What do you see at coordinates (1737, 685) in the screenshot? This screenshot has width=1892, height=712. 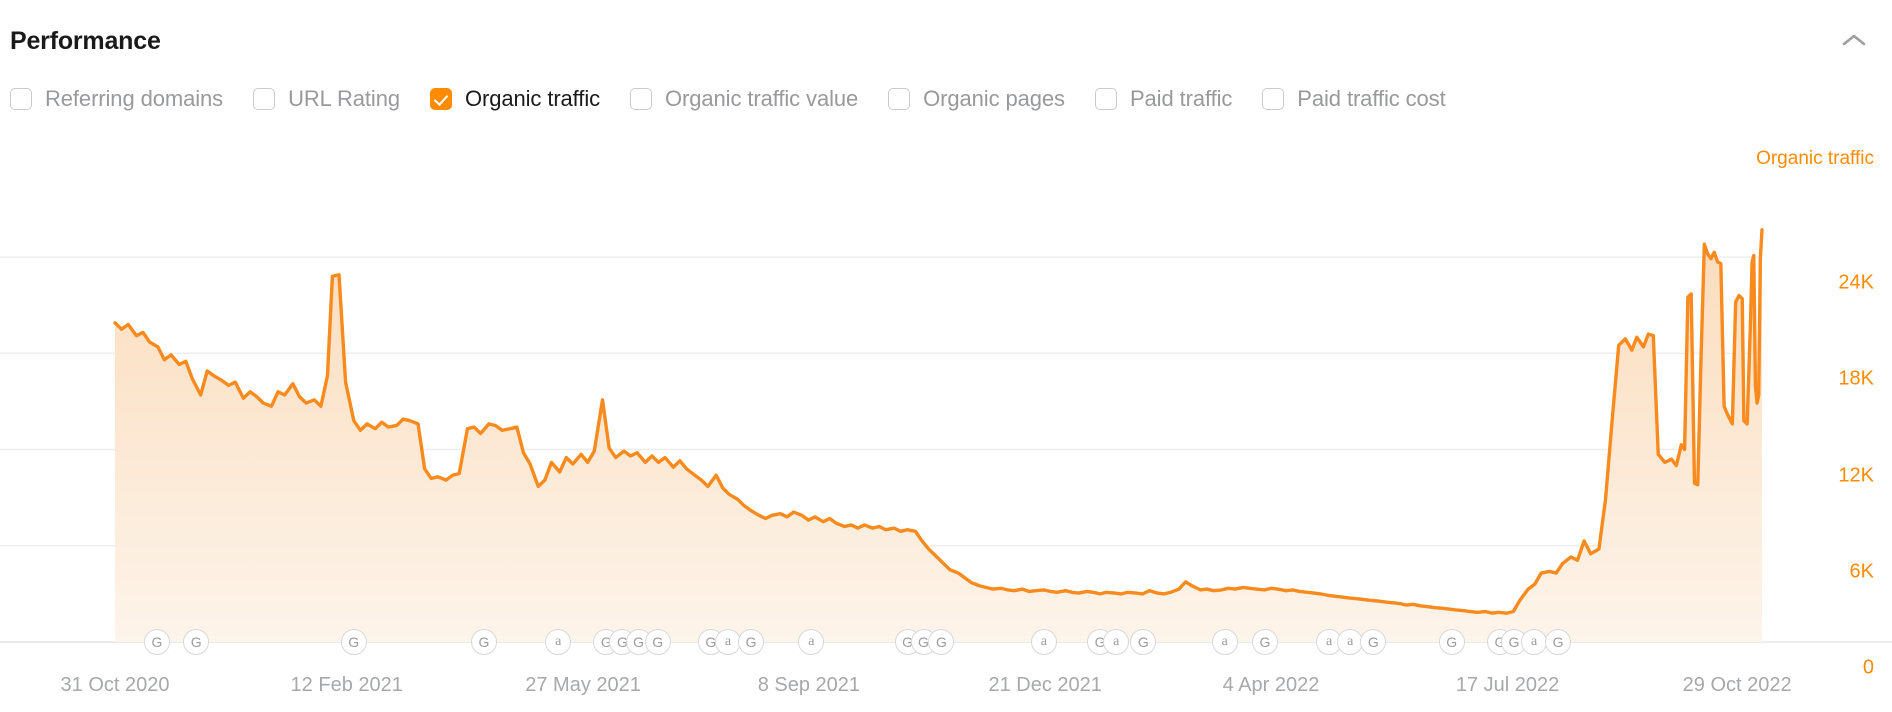 I see `x-axis-tick-label: 29 Oct 2022` at bounding box center [1737, 685].